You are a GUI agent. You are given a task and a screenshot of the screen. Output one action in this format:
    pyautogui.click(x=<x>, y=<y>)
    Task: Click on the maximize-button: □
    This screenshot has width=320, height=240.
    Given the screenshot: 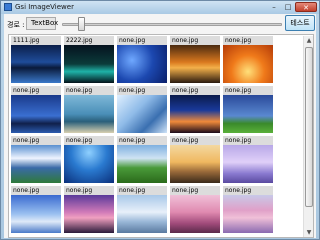 What is the action you would take?
    pyautogui.click(x=288, y=7)
    